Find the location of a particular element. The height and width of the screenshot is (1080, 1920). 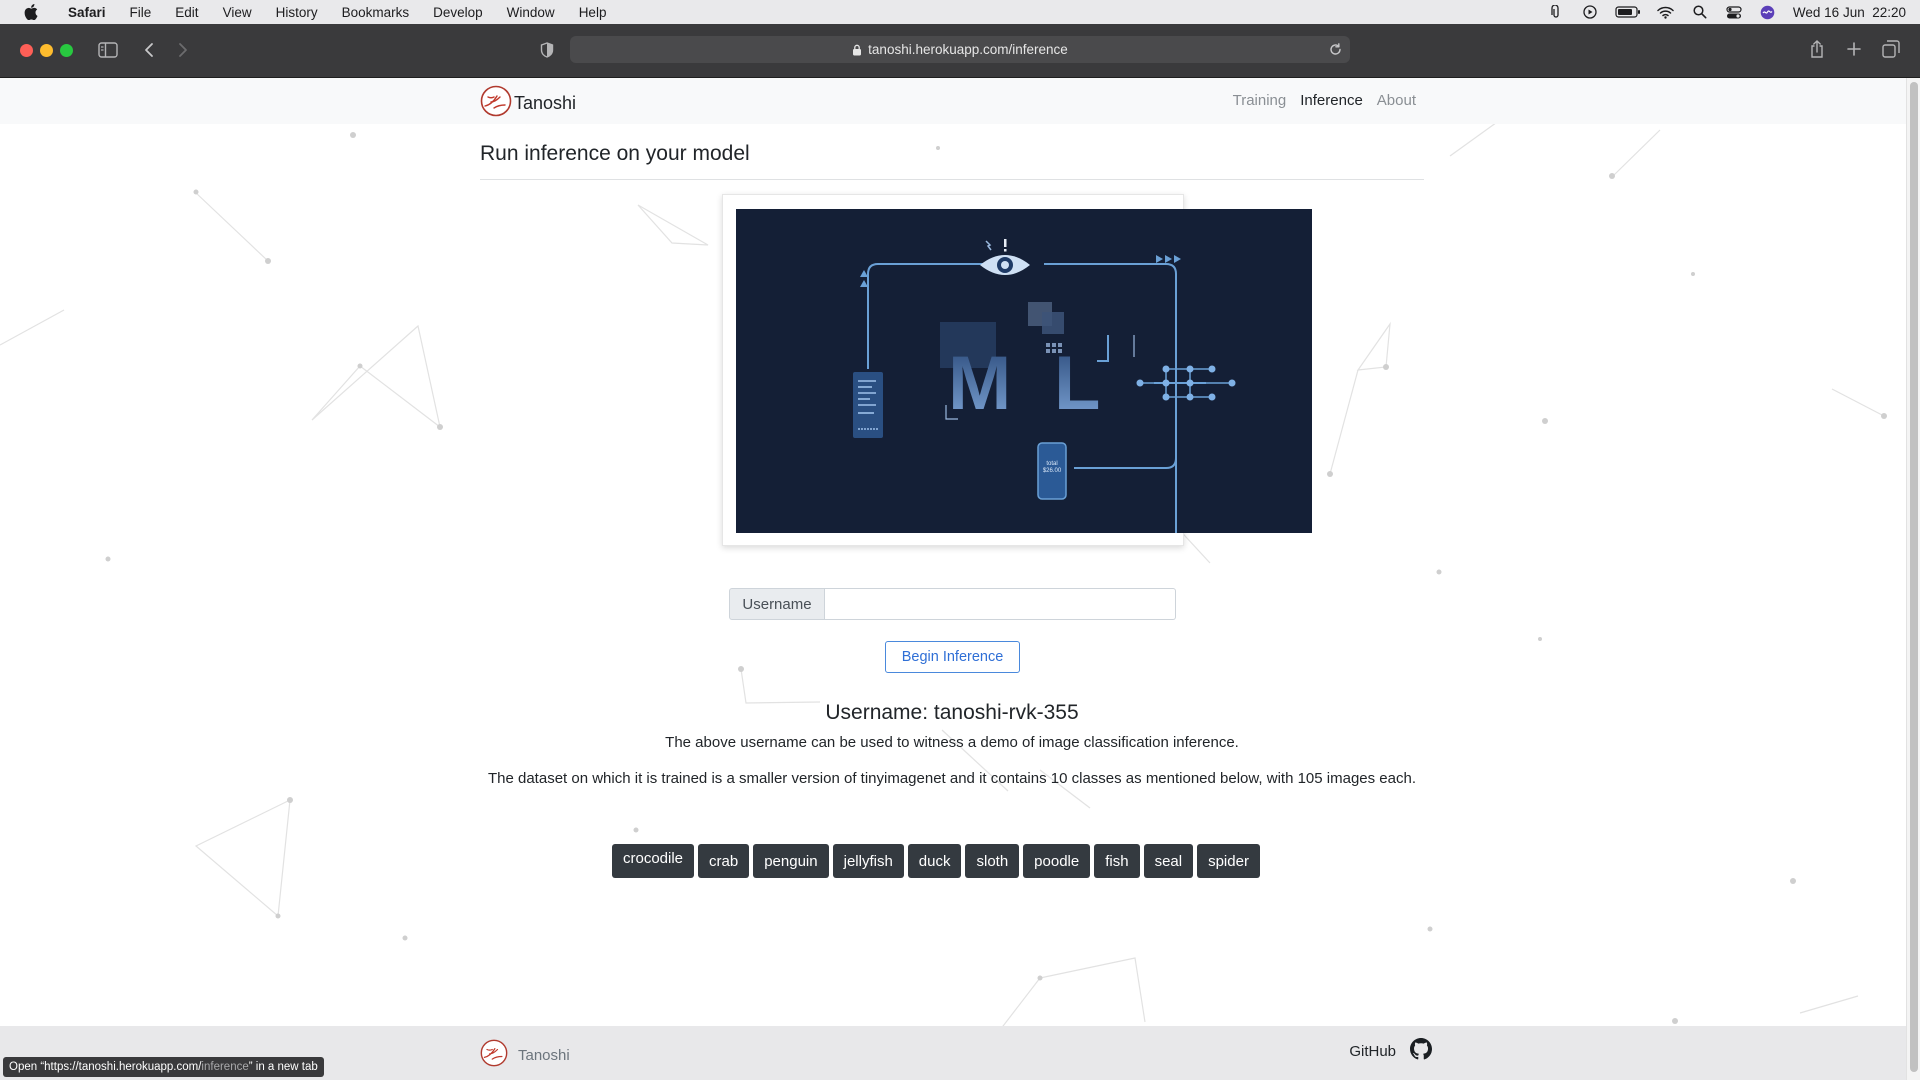

battery-icon is located at coordinates (1628, 12).